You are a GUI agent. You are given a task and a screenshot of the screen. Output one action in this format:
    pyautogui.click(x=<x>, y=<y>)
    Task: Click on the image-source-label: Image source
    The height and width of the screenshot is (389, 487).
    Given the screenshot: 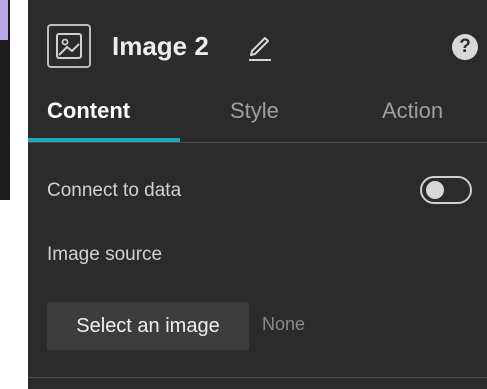 What is the action you would take?
    pyautogui.click(x=105, y=254)
    